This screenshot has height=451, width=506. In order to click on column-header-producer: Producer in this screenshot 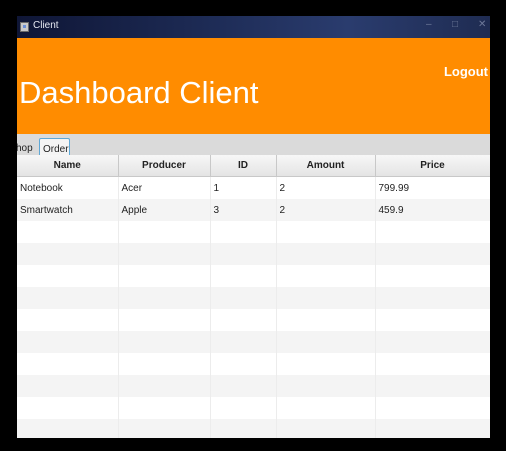, I will do `click(164, 166)`.